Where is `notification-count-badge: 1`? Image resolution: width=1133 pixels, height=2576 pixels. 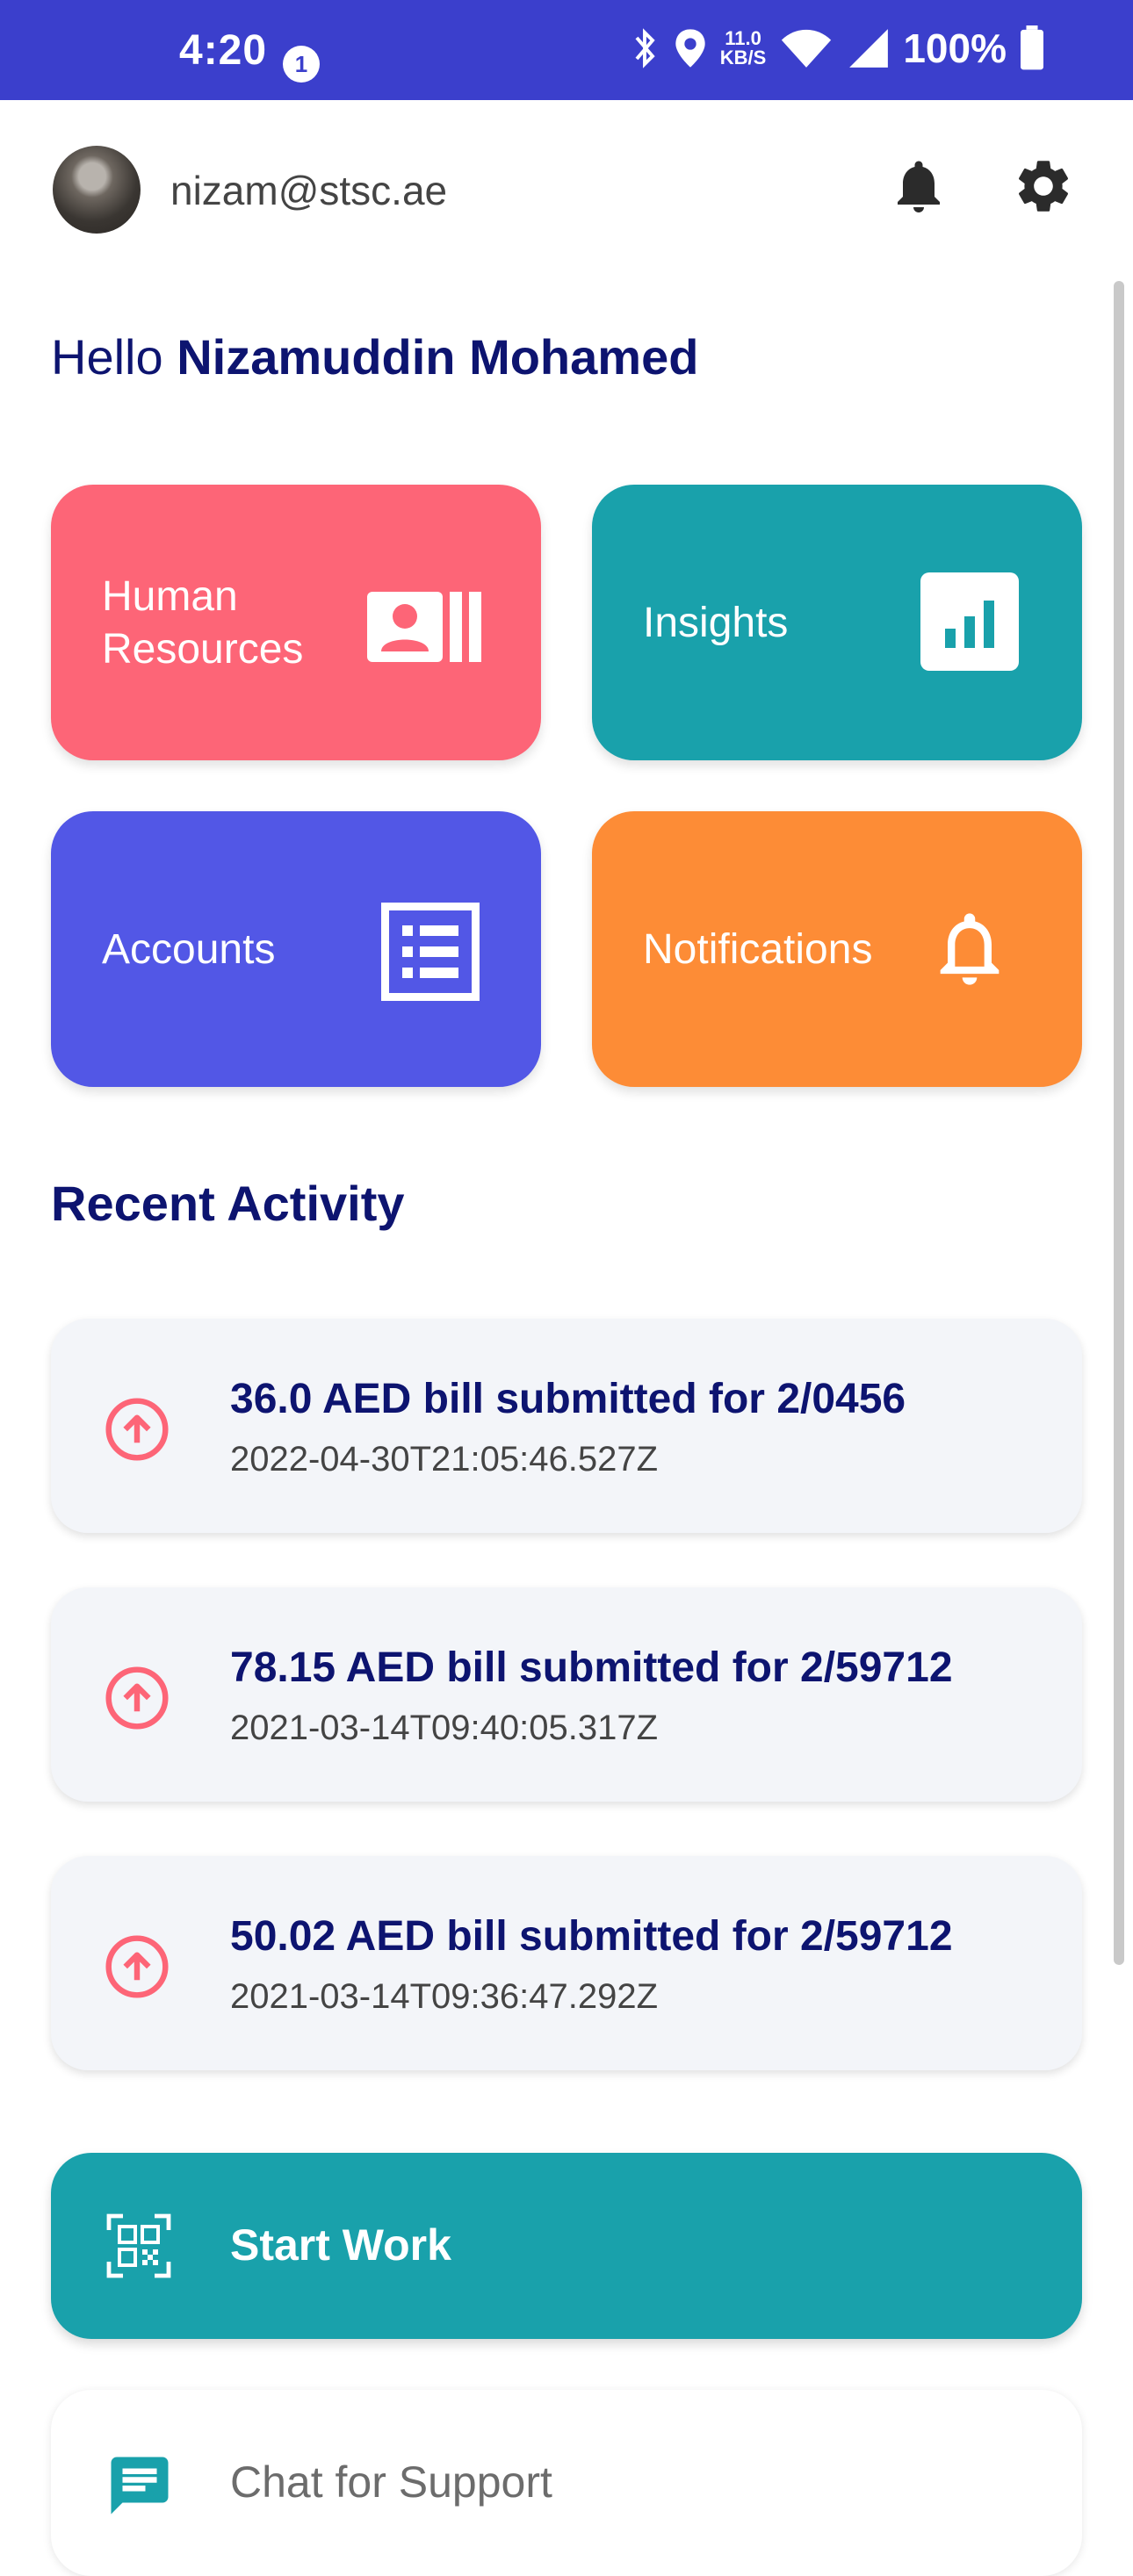 notification-count-badge: 1 is located at coordinates (301, 64).